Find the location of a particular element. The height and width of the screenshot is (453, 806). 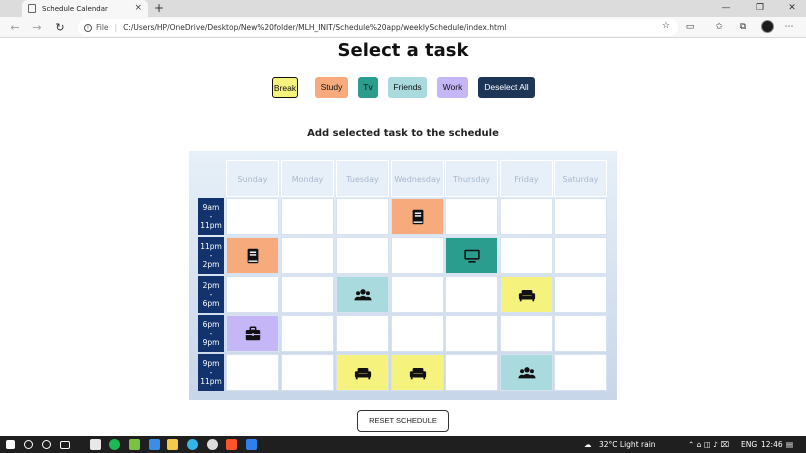

forward-icon: → is located at coordinates (37, 27).